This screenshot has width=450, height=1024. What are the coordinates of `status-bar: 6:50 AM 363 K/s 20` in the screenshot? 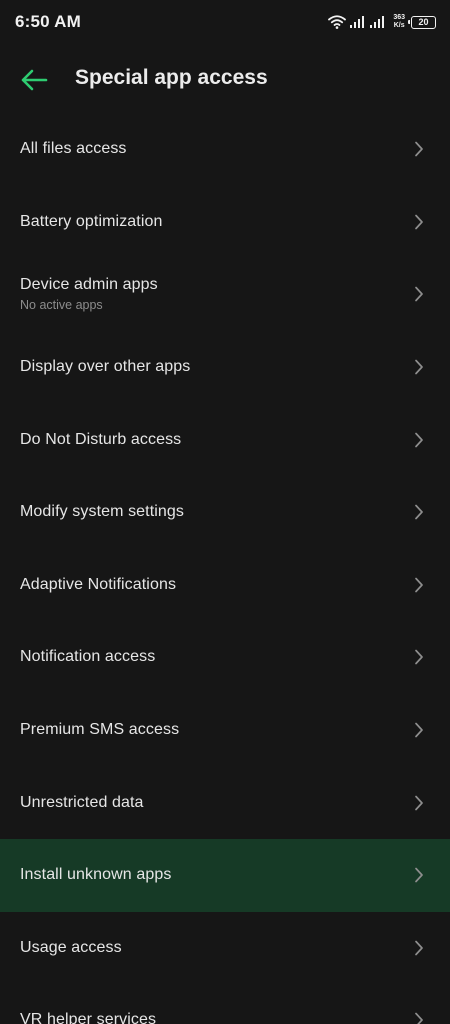 It's located at (225, 22).